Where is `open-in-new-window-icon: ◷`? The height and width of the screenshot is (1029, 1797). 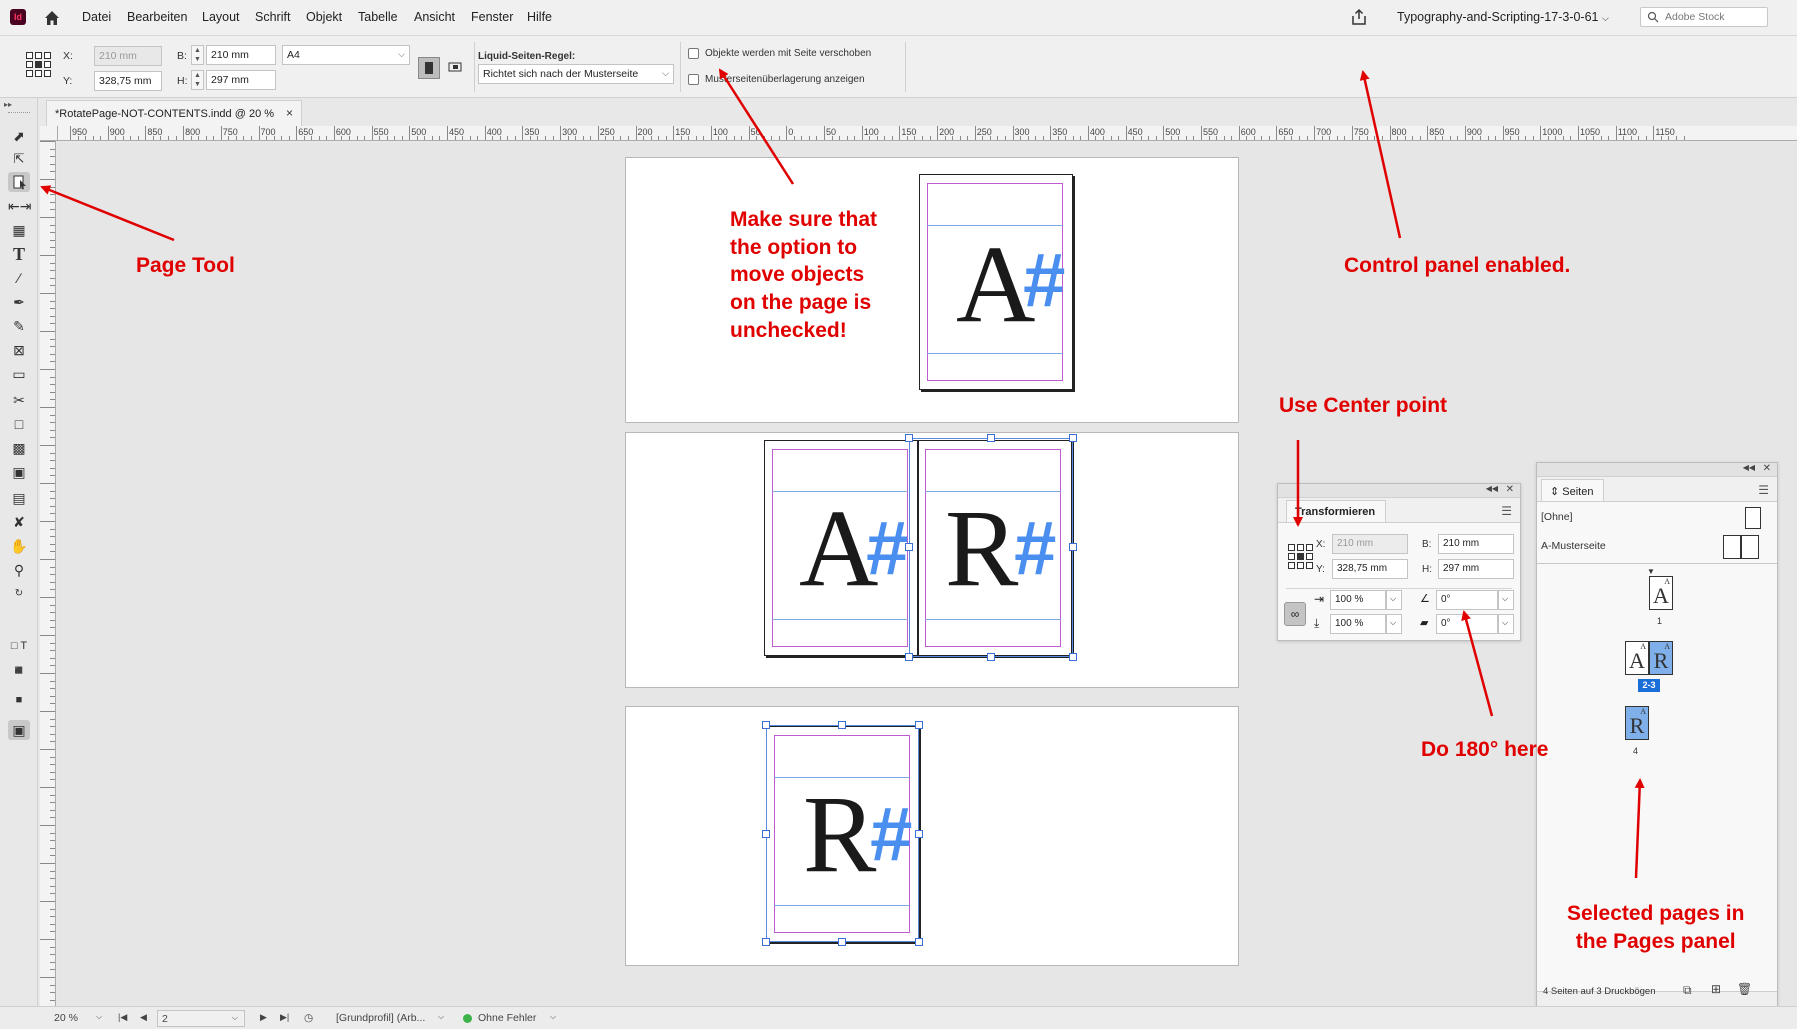 open-in-new-window-icon: ◷ is located at coordinates (308, 1018).